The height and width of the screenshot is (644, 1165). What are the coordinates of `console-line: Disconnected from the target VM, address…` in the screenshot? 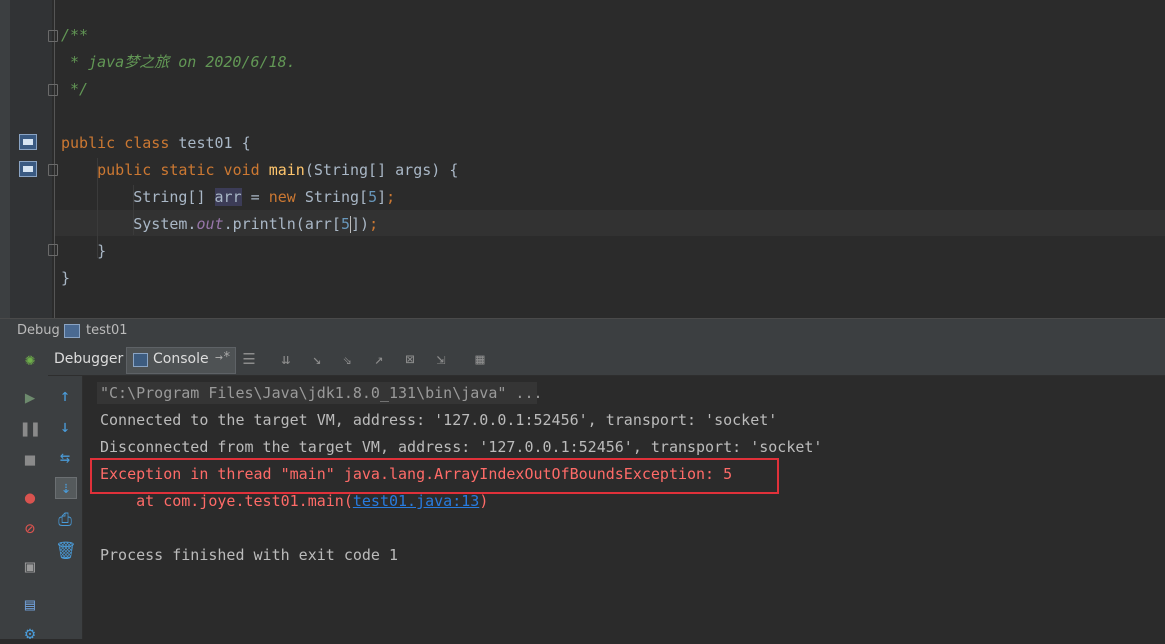 It's located at (461, 447).